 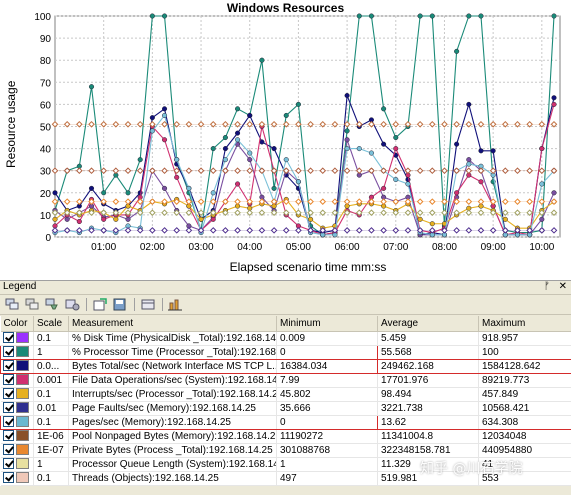 What do you see at coordinates (46, 216) in the screenshot?
I see `y-tick-label: 10` at bounding box center [46, 216].